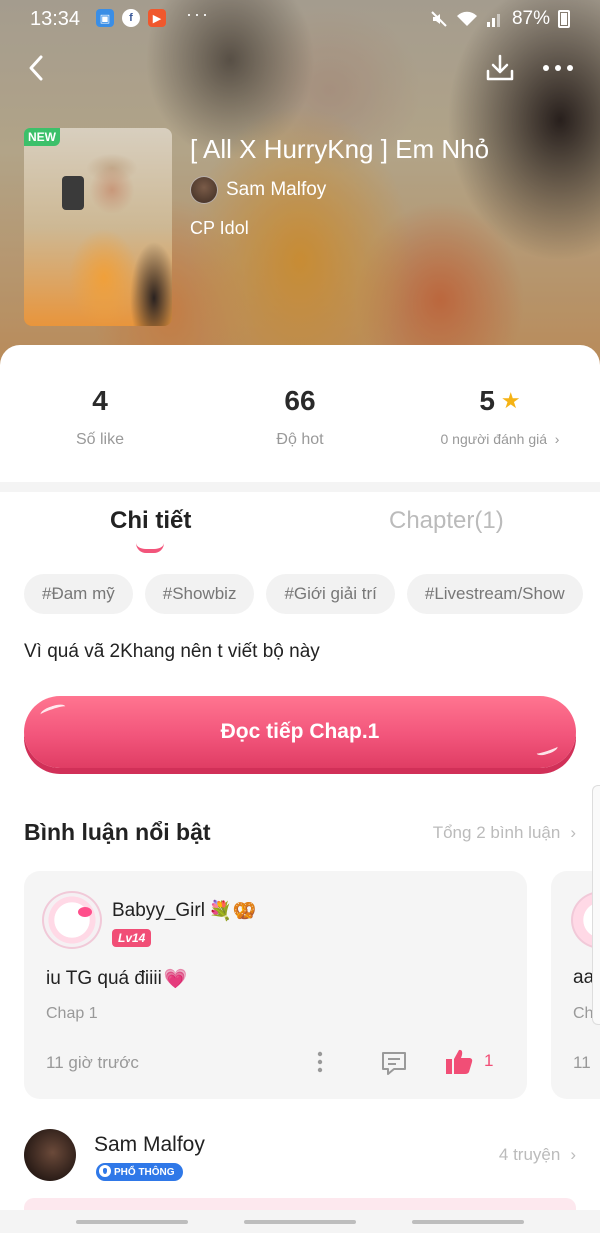 Image resolution: width=600 pixels, height=1233 pixels. I want to click on more-horizontal-icon, so click(558, 68).